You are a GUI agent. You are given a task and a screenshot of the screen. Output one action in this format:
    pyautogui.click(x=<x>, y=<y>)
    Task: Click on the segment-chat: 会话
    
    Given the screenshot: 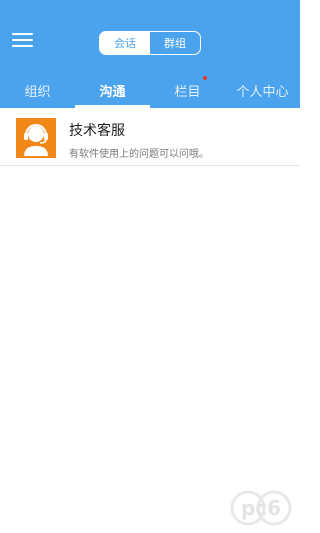 What is the action you would take?
    pyautogui.click(x=125, y=43)
    